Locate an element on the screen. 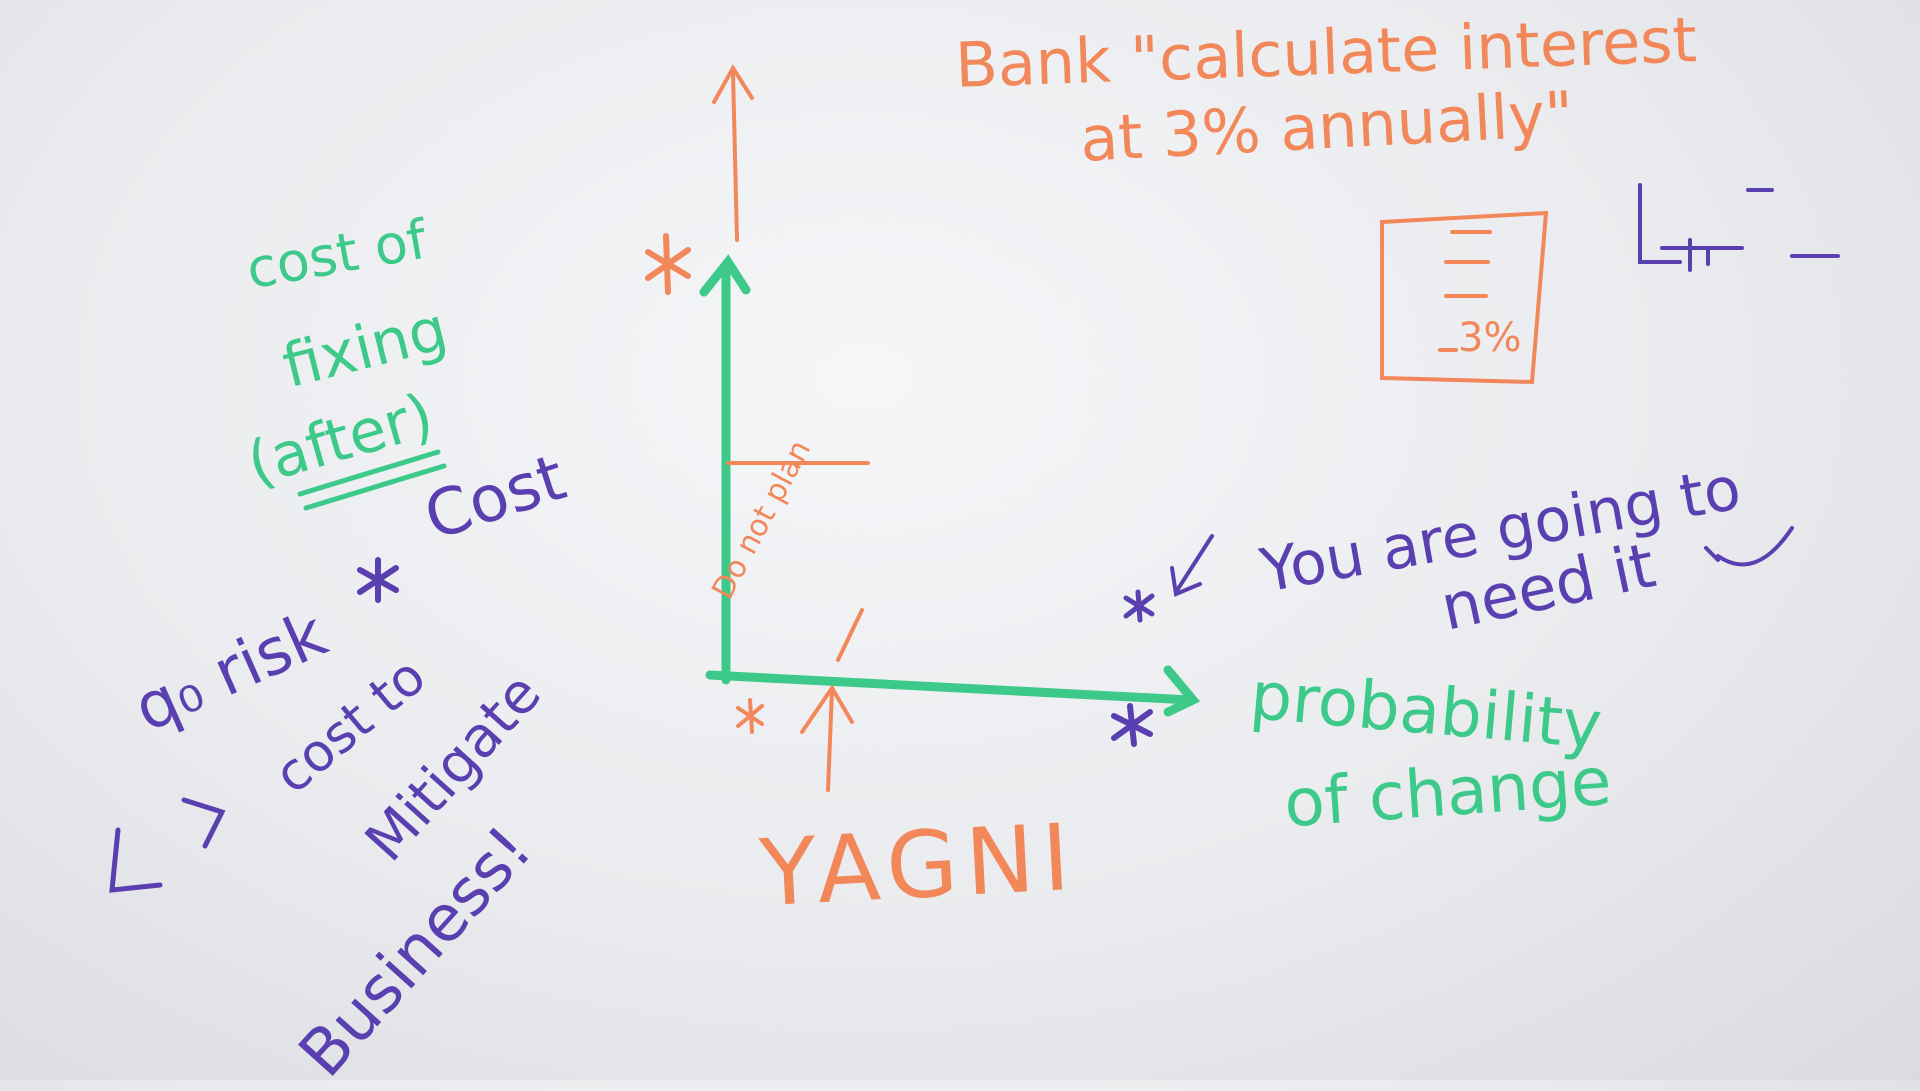 The width and height of the screenshot is (1920, 1091). purple-scribble is located at coordinates (1739, 227).